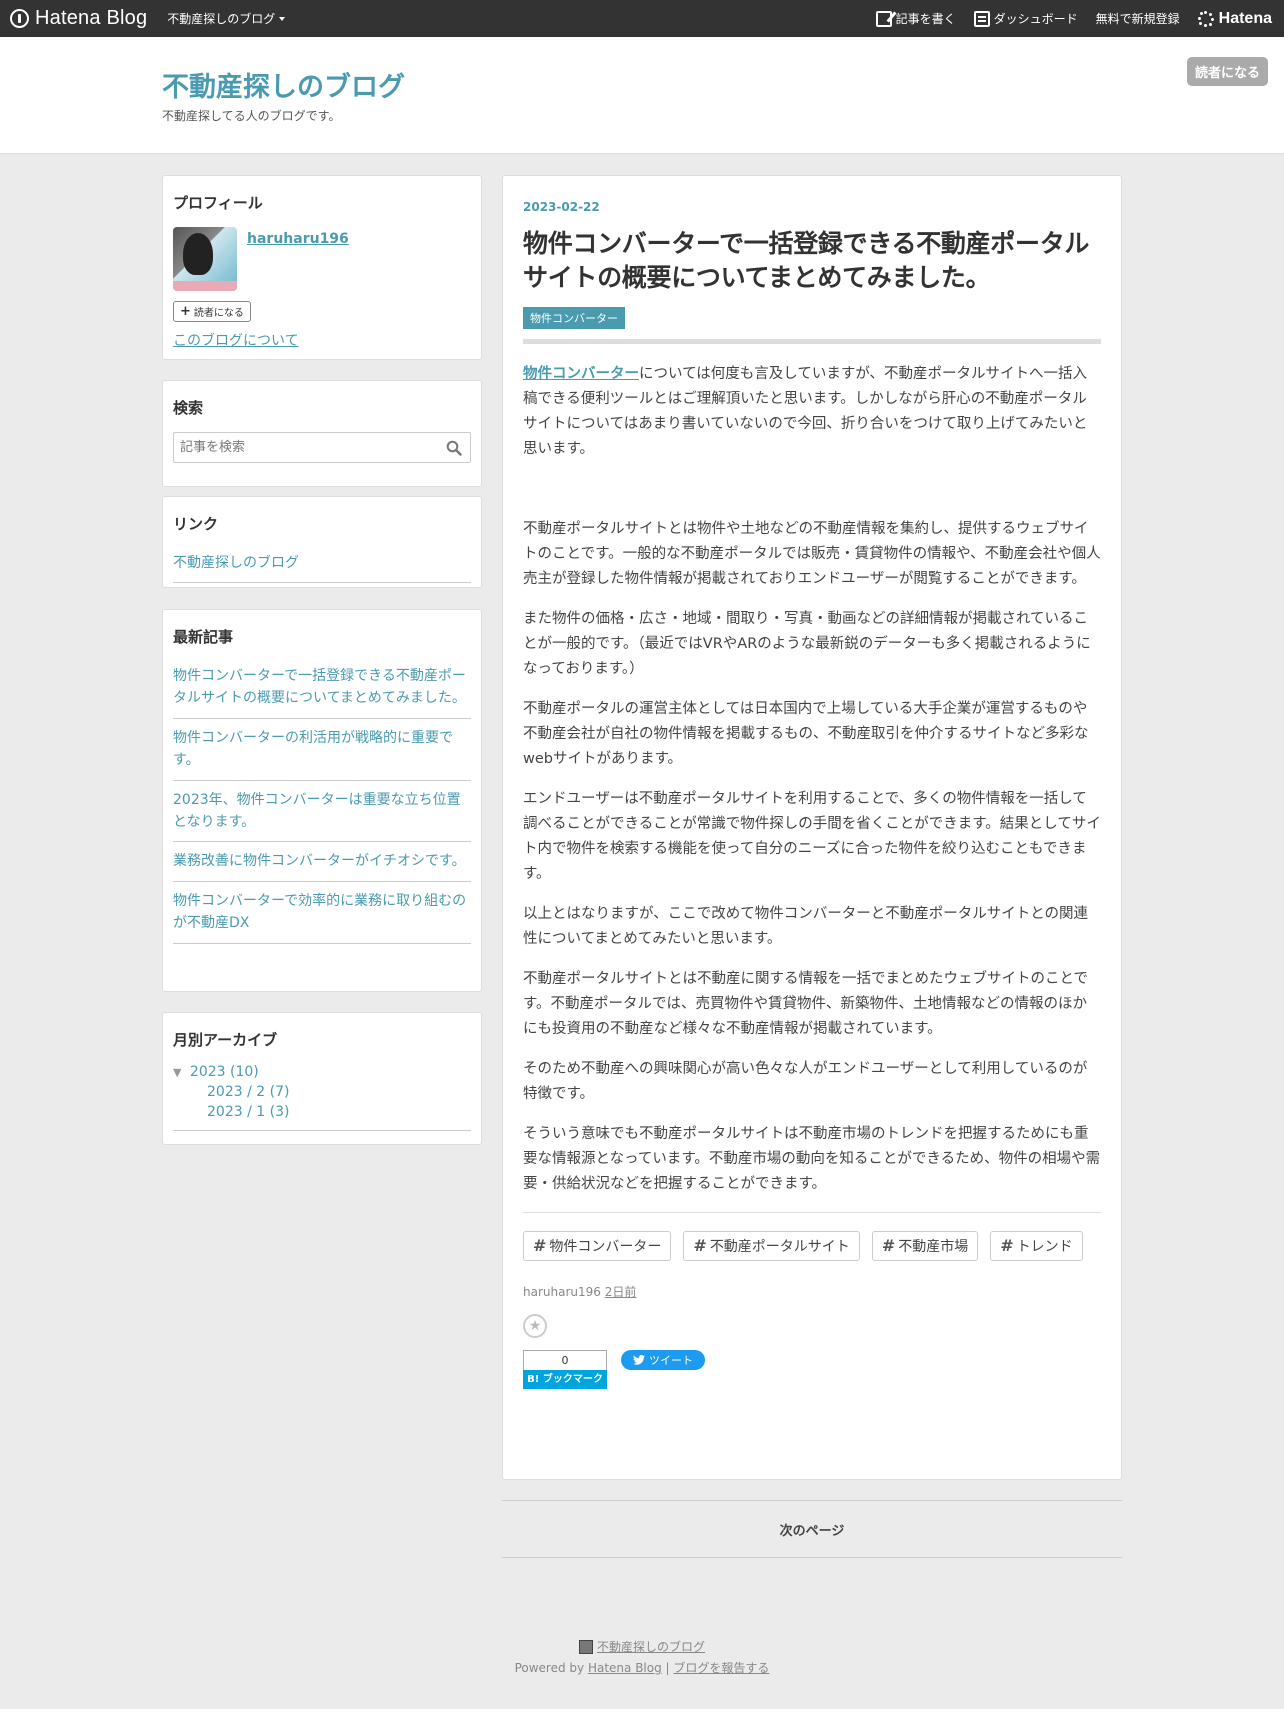 The image size is (1284, 1709). I want to click on signup-link: 無料で新規登録, so click(1138, 18).